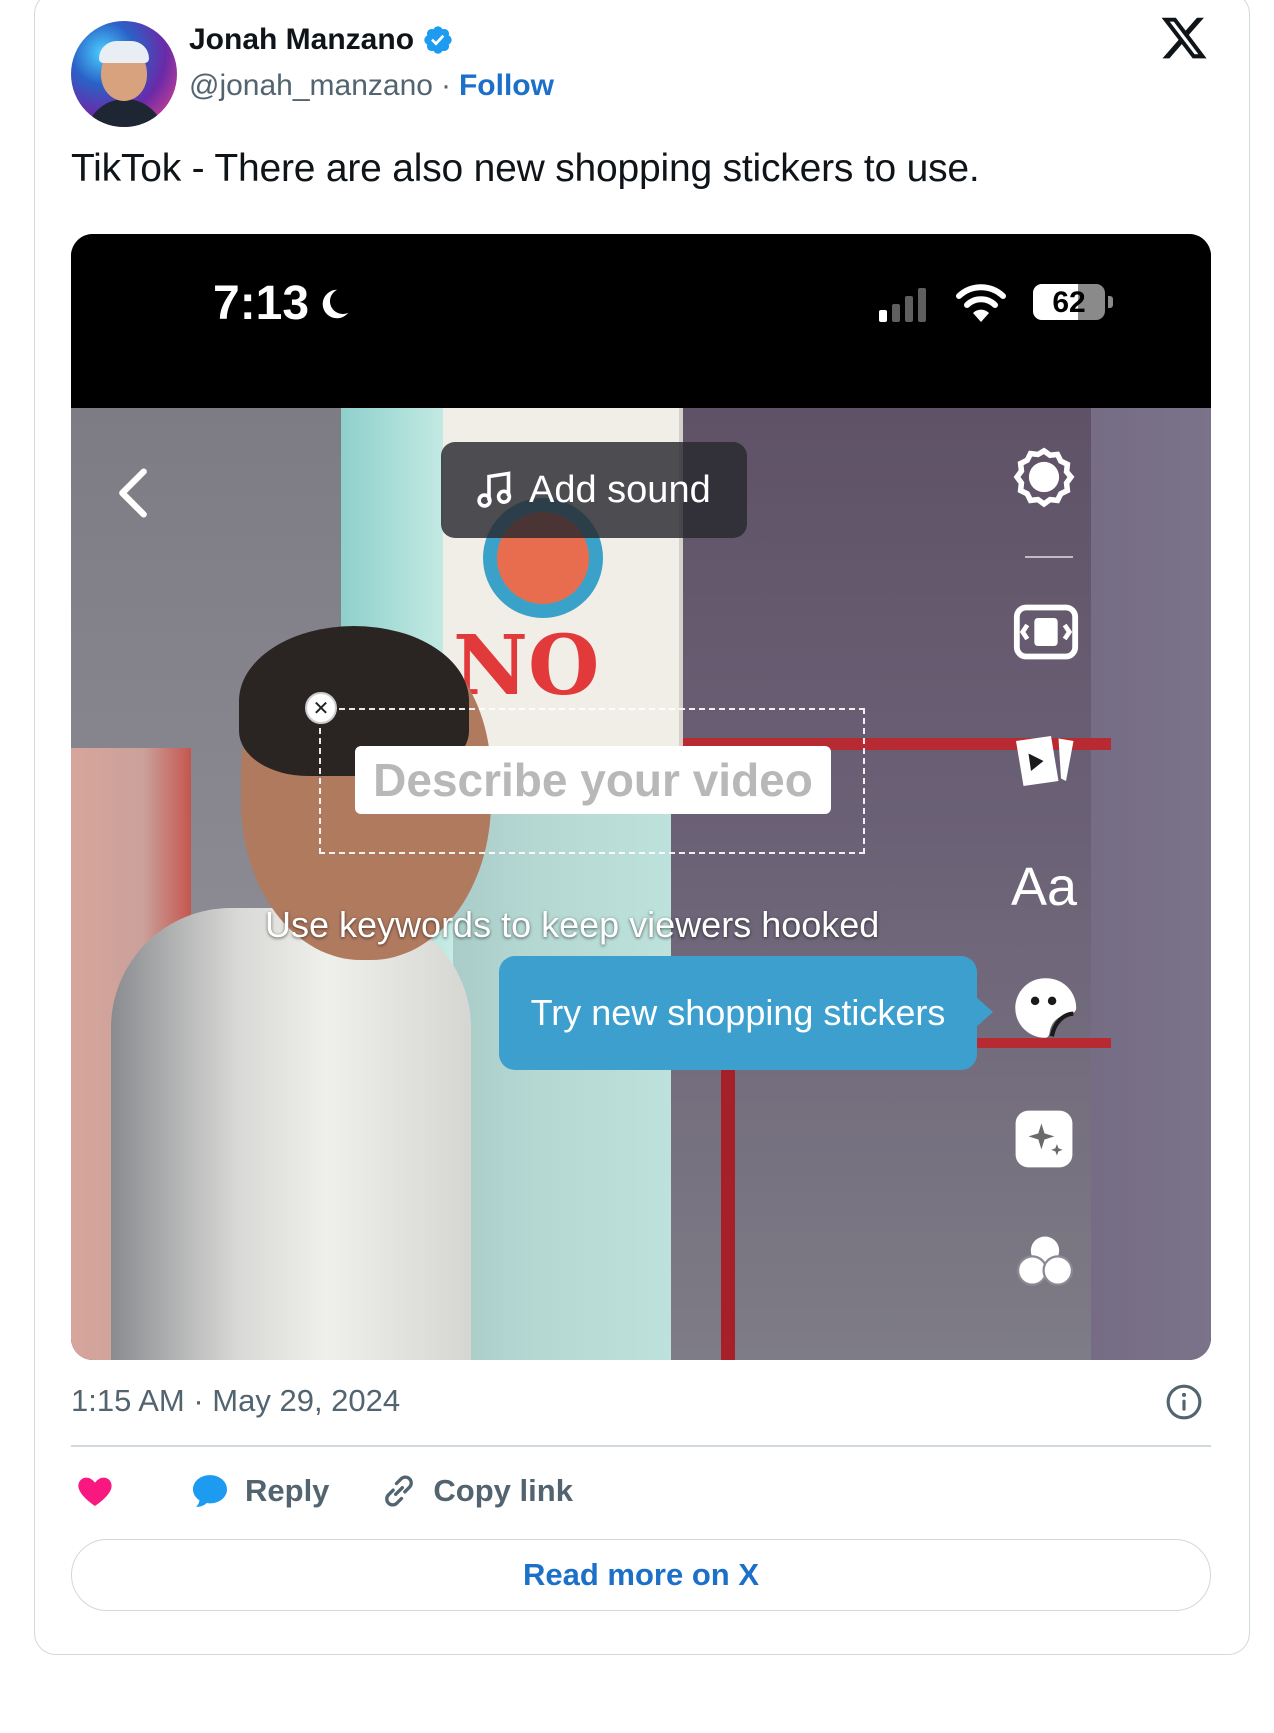 This screenshot has width=1274, height=1733. I want to click on follow-link: Follow, so click(506, 86).